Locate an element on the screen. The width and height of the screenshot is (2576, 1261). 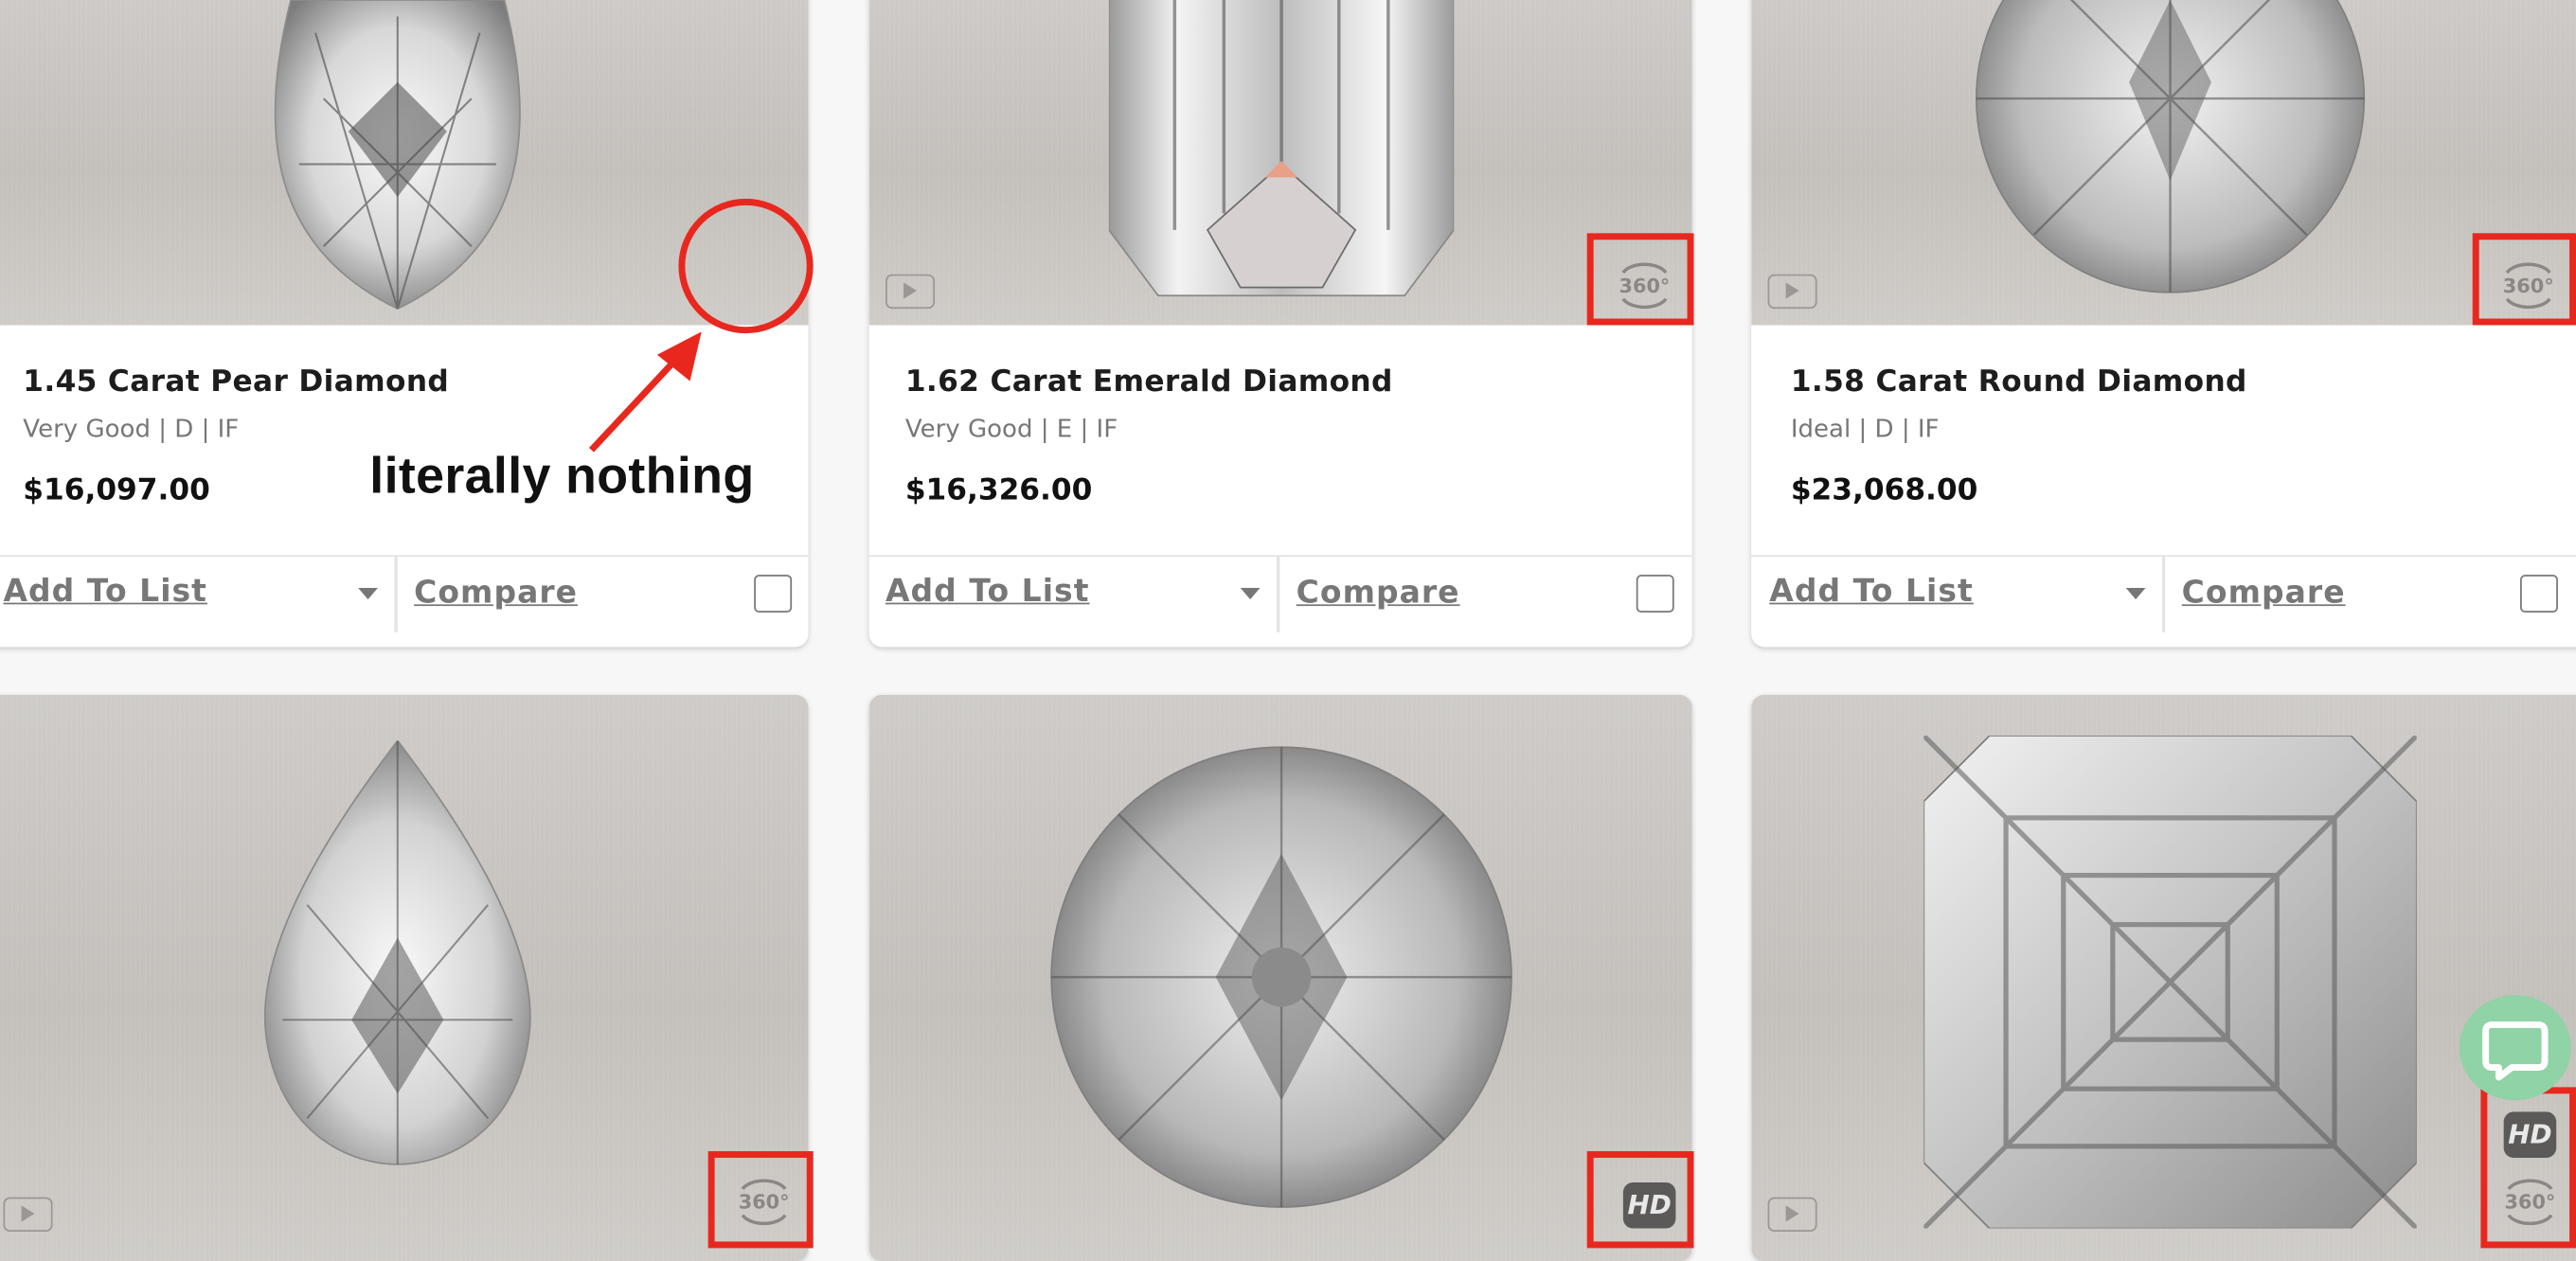
product-title: 1.45 Carat Pear Diamond is located at coordinates (236, 381).